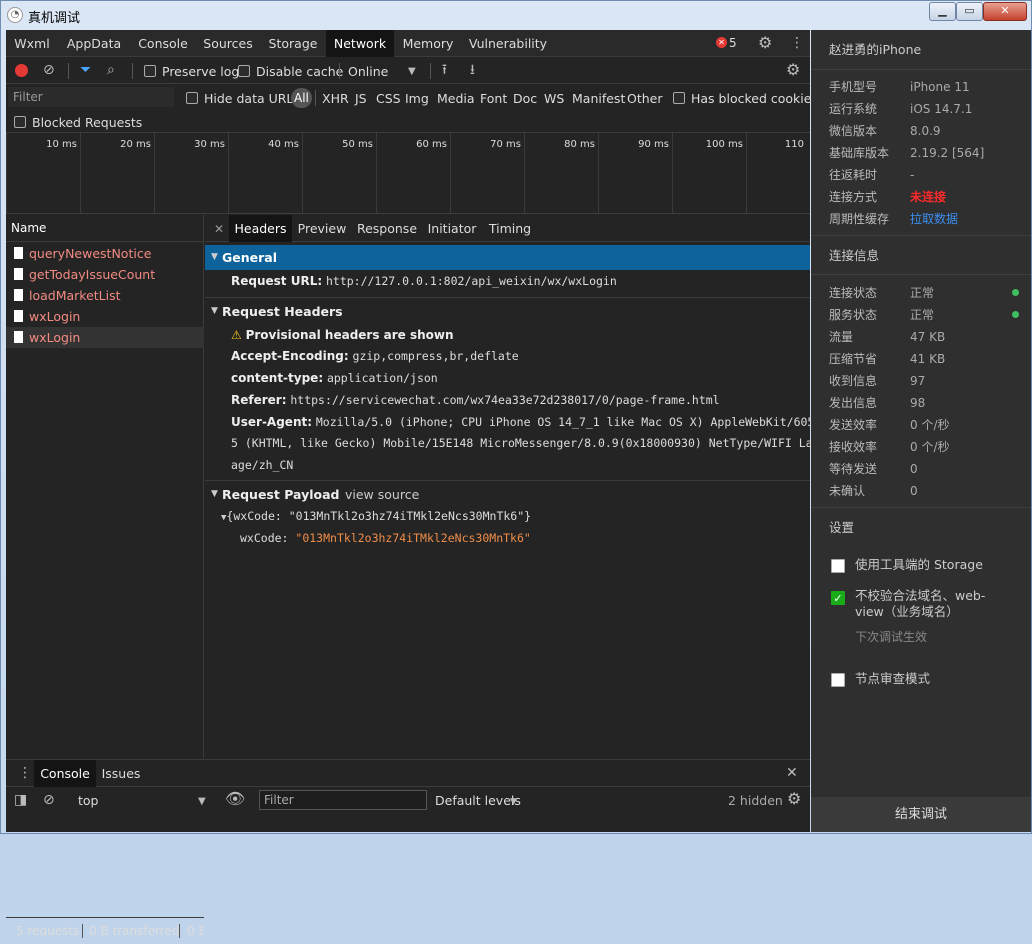  What do you see at coordinates (924, 197) in the screenshot?
I see `info-row-connection: 连接方式 未连接` at bounding box center [924, 197].